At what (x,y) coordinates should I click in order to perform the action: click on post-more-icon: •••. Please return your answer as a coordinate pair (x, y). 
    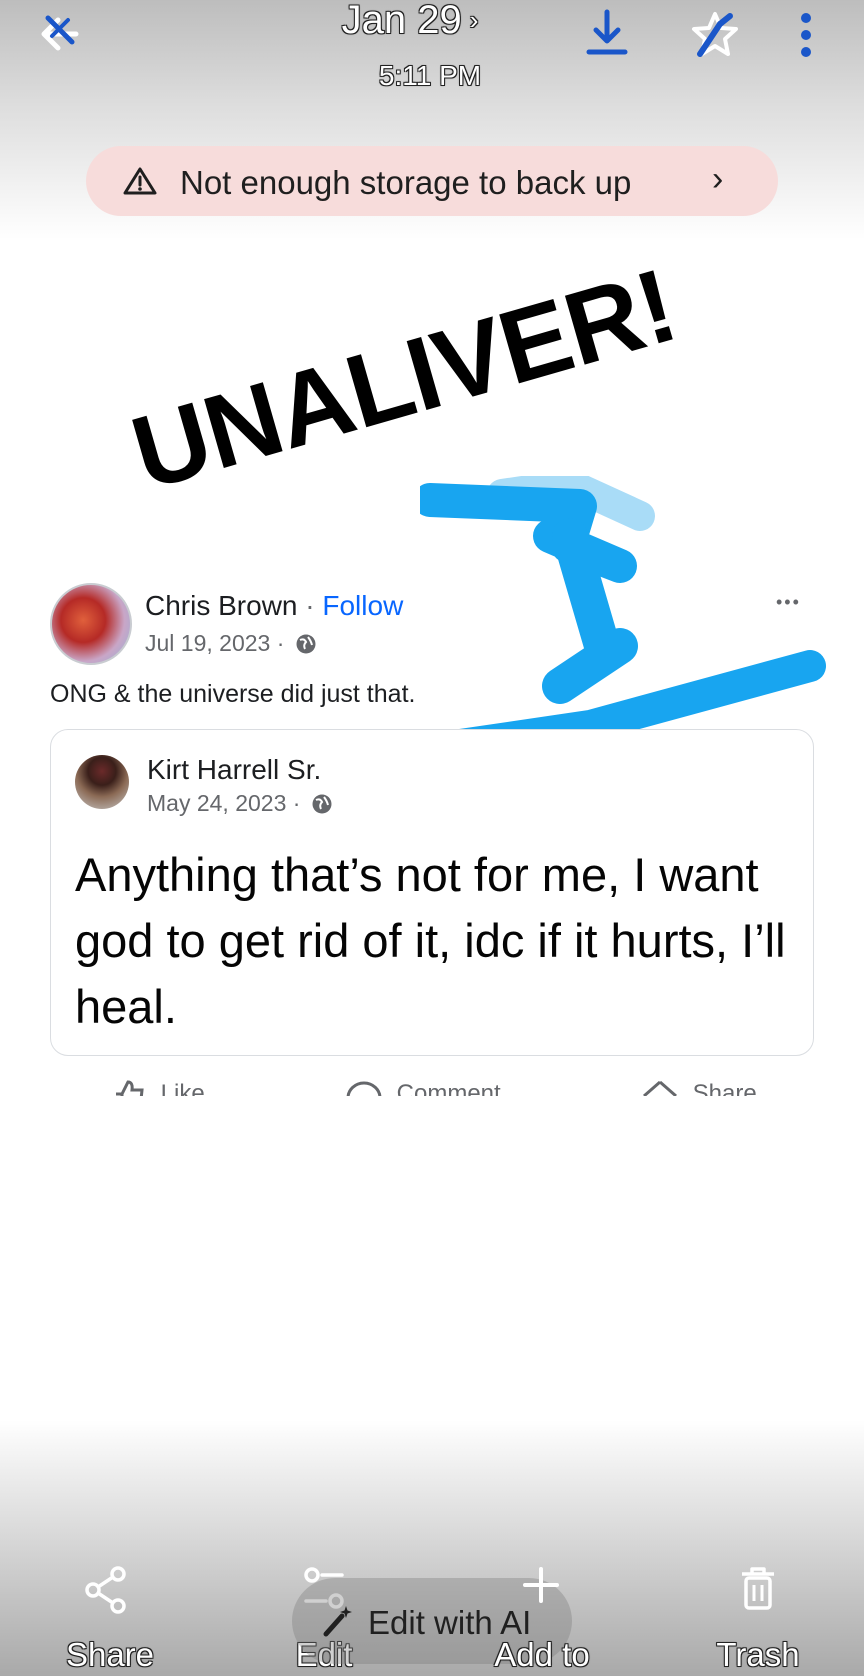
    Looking at the image, I should click on (788, 602).